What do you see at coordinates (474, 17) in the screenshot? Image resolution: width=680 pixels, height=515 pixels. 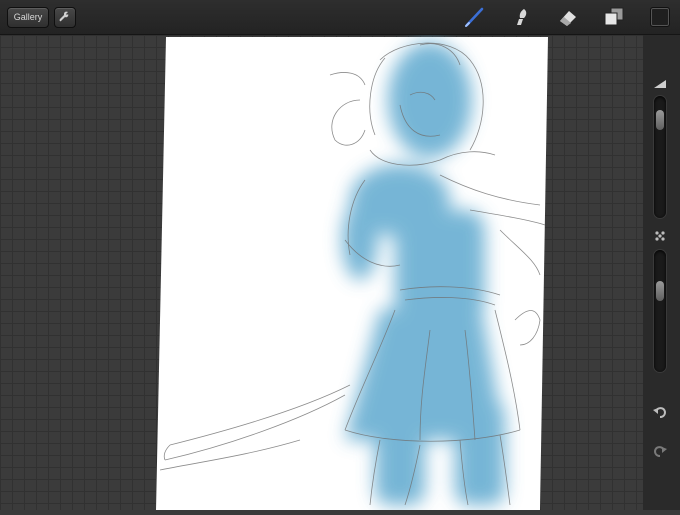 I see `brush-icon` at bounding box center [474, 17].